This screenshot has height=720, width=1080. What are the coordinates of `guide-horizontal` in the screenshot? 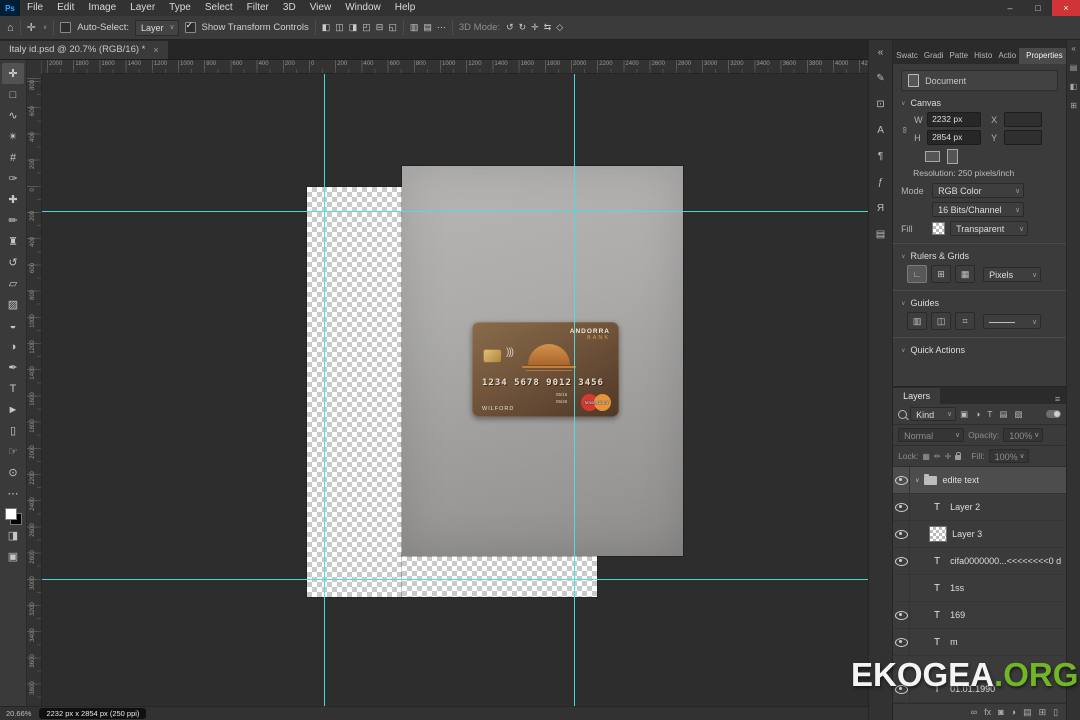 It's located at (455, 211).